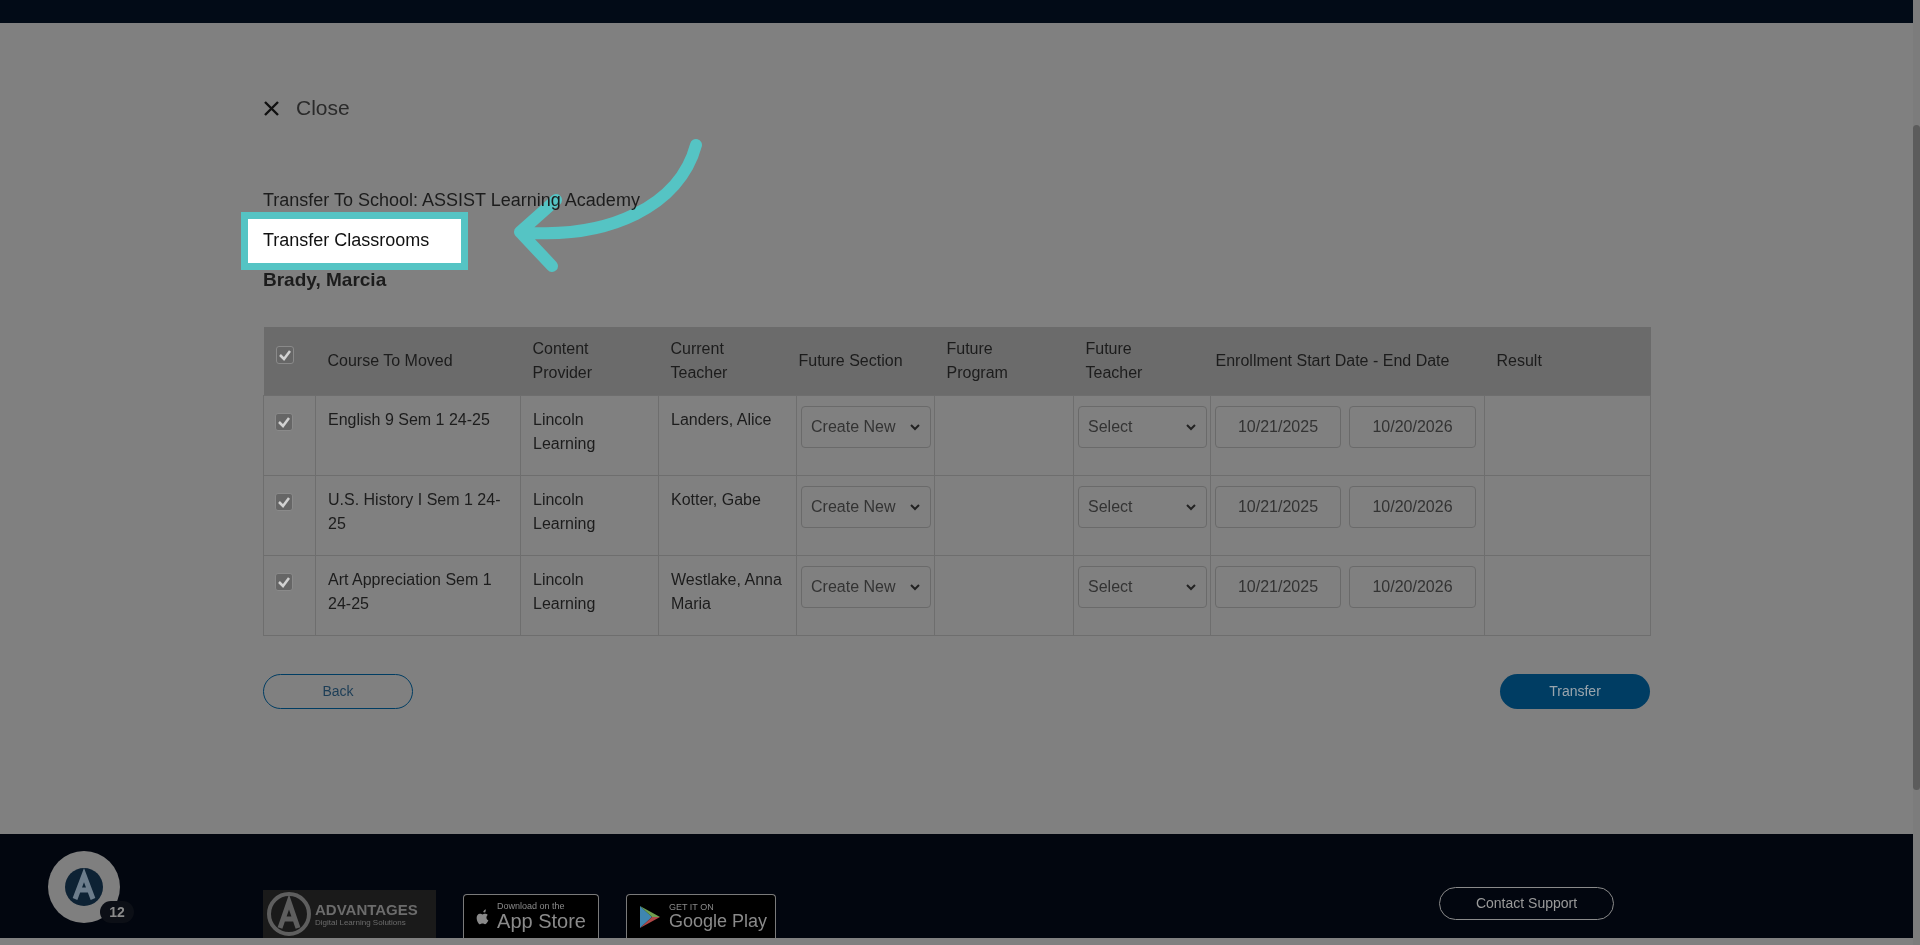 Image resolution: width=1920 pixels, height=945 pixels. What do you see at coordinates (117, 912) in the screenshot?
I see `notification-badge: 12` at bounding box center [117, 912].